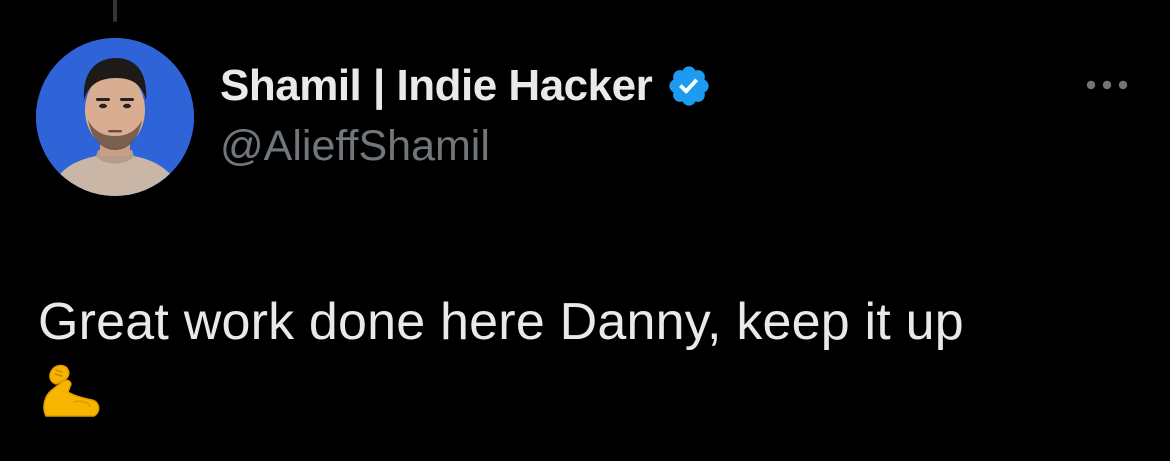 This screenshot has height=461, width=1170. I want to click on verified-badge-icon, so click(689, 86).